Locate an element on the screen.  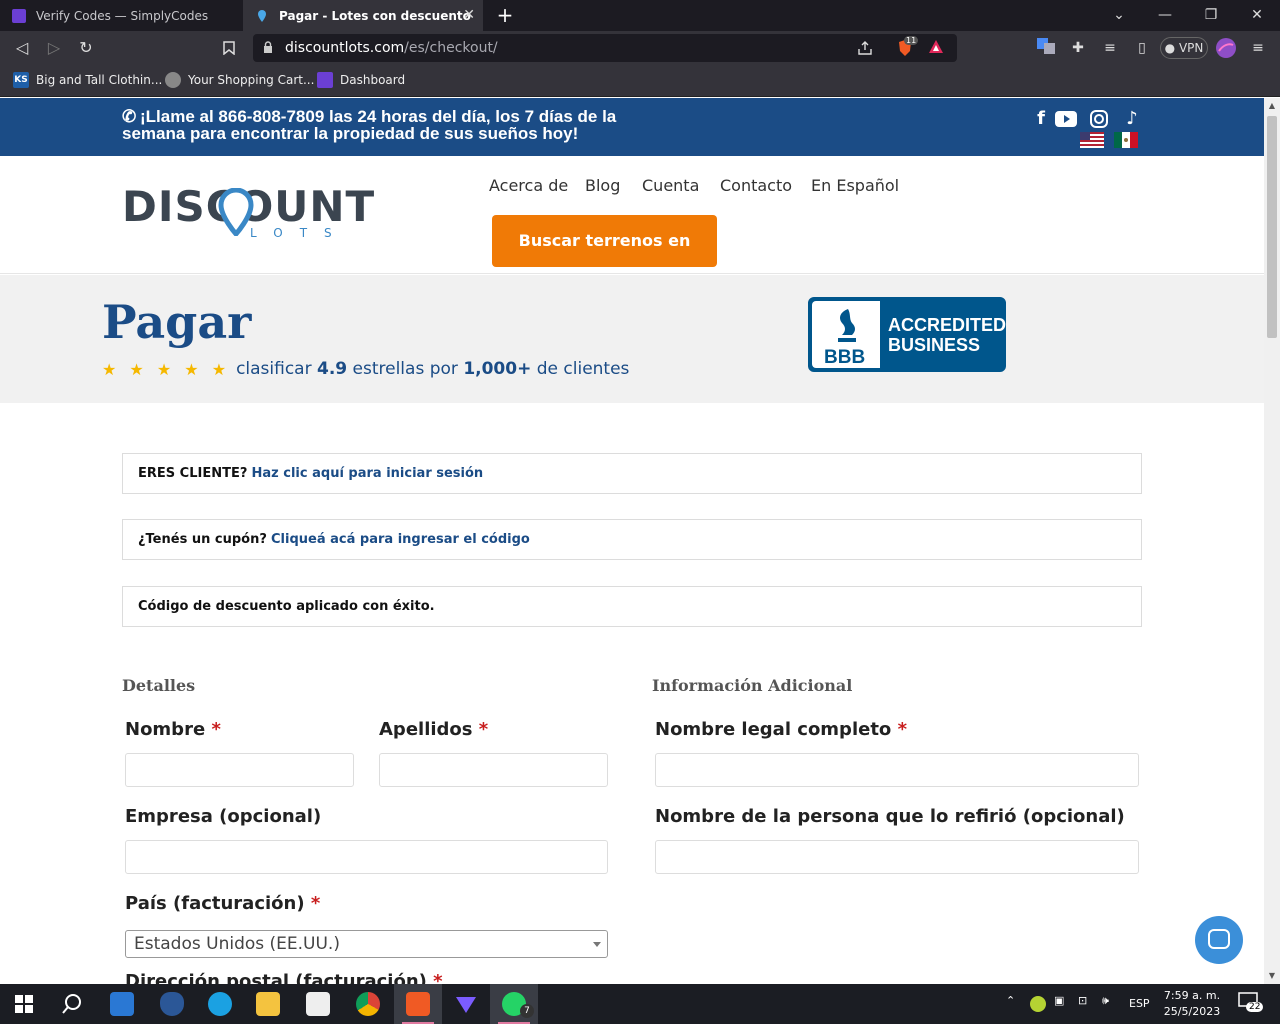
mail-app-button is located at coordinates (122, 1004).